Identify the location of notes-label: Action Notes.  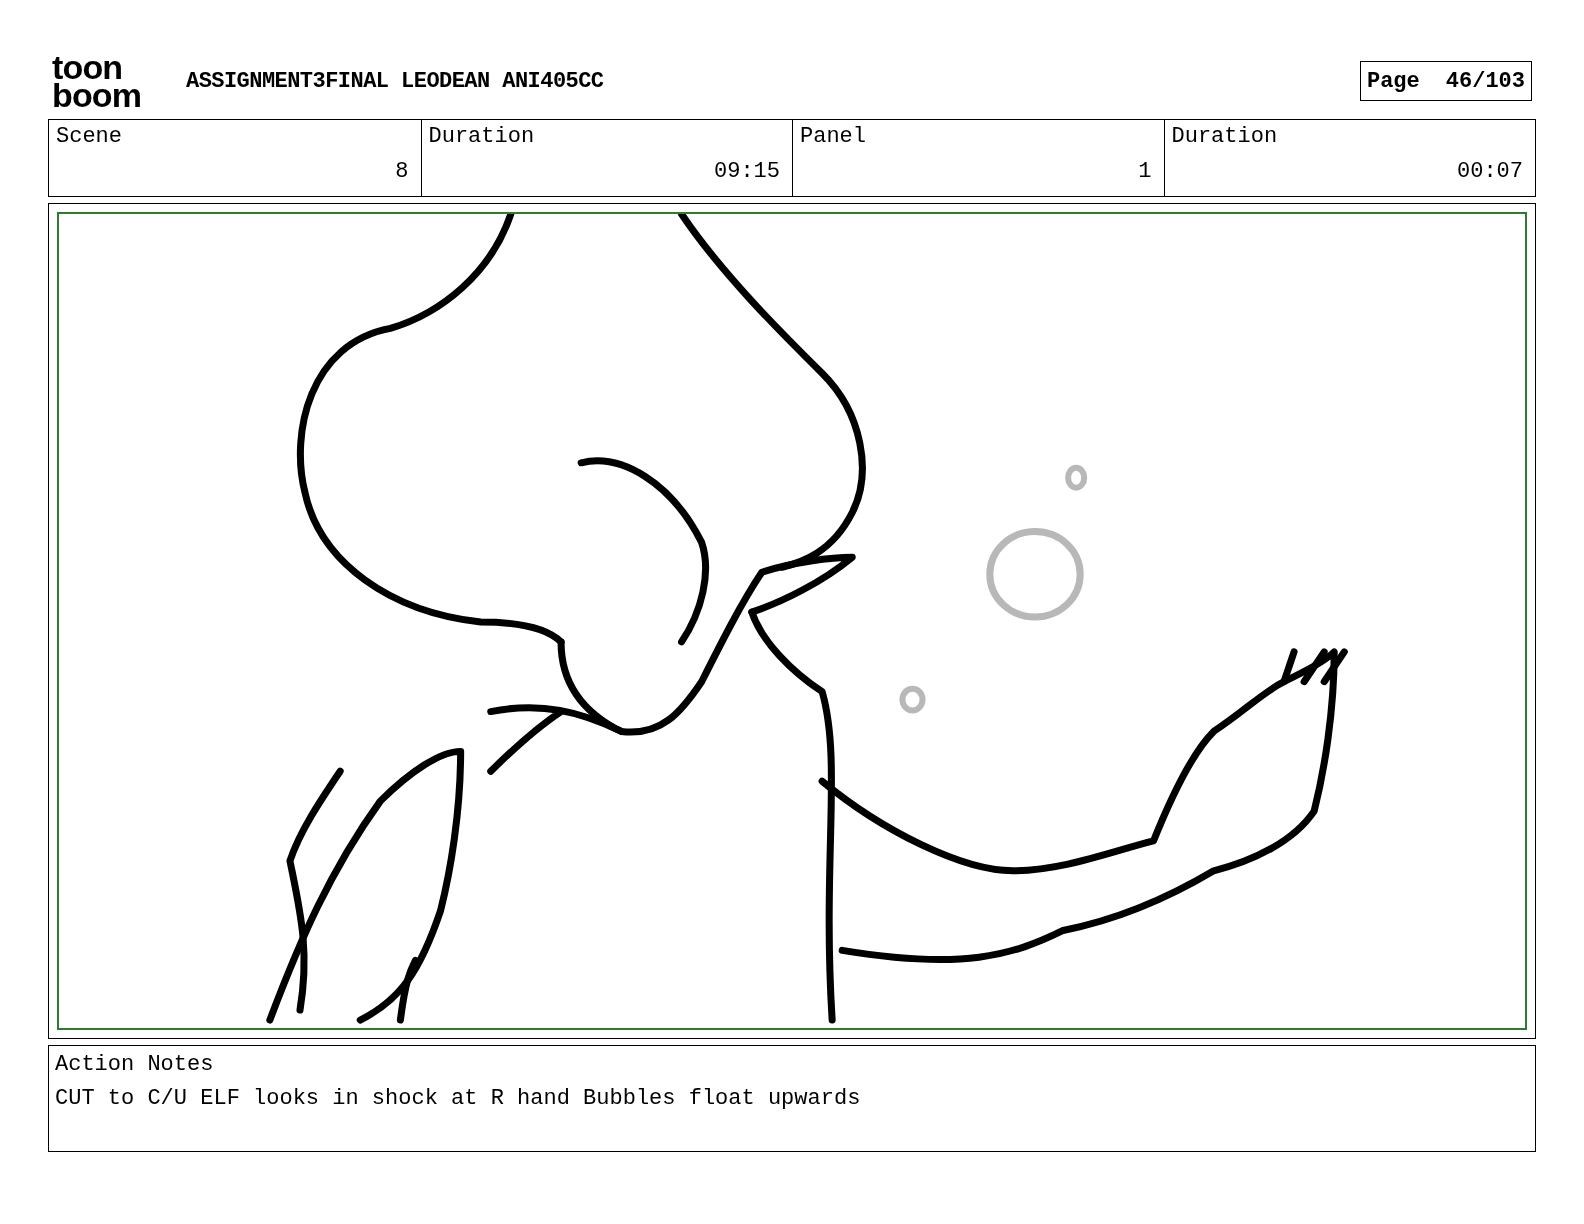
(135, 1065).